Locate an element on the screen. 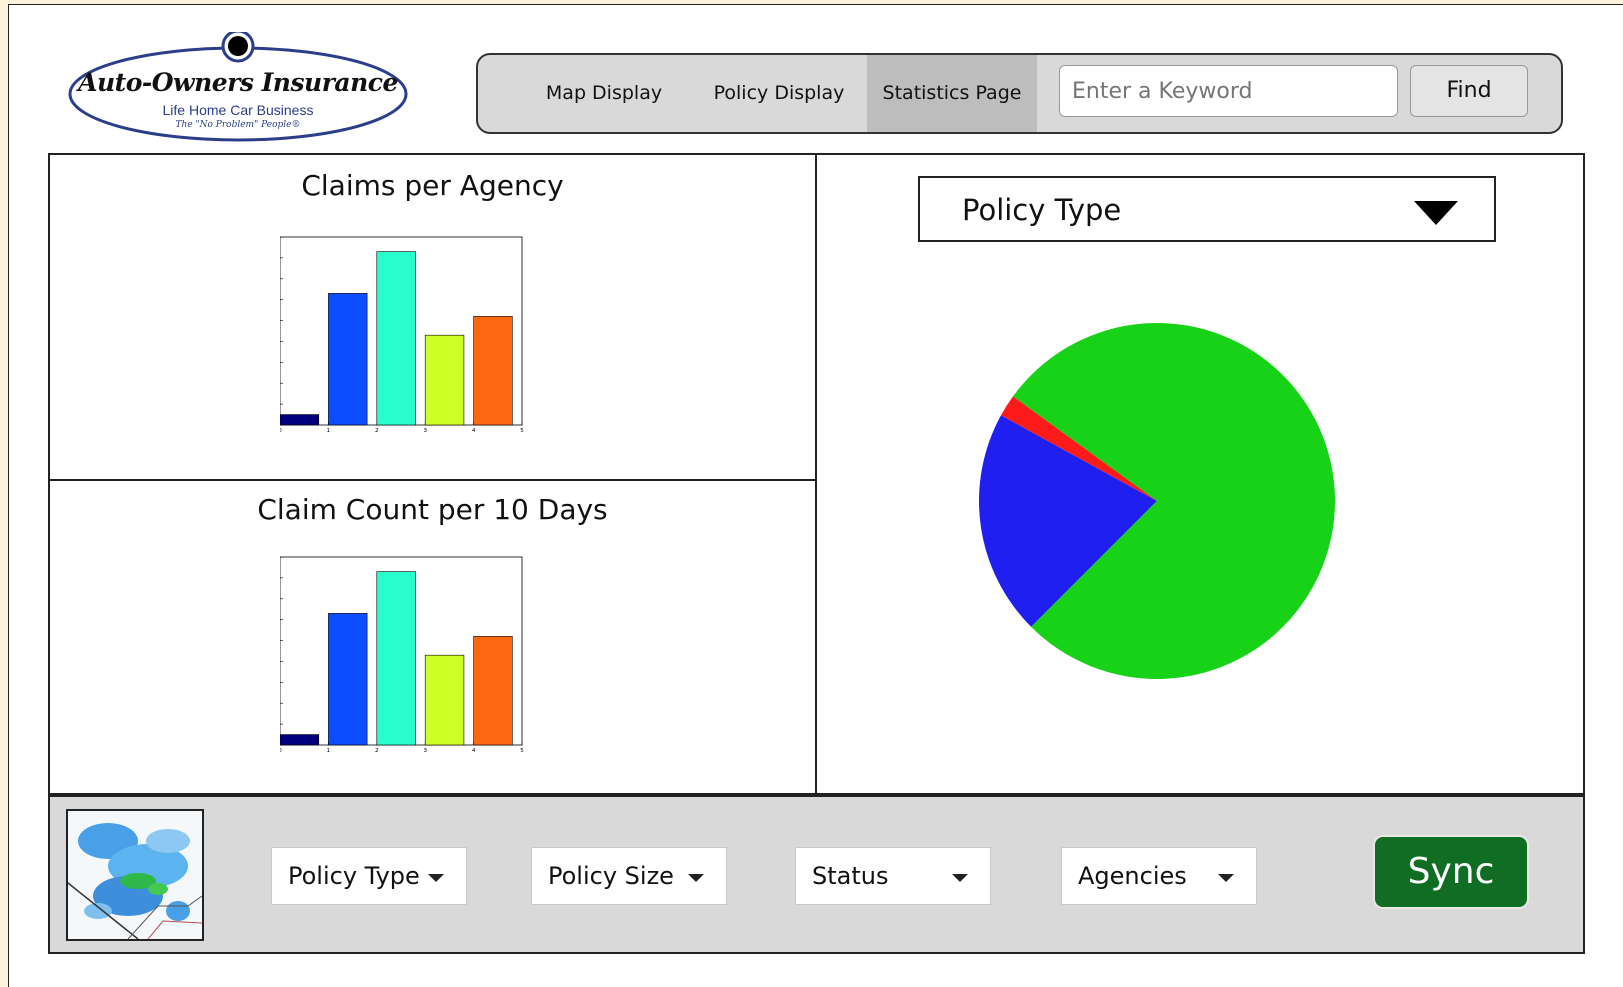  claim-count-title: Claim Count per 10 Days is located at coordinates (432, 509).